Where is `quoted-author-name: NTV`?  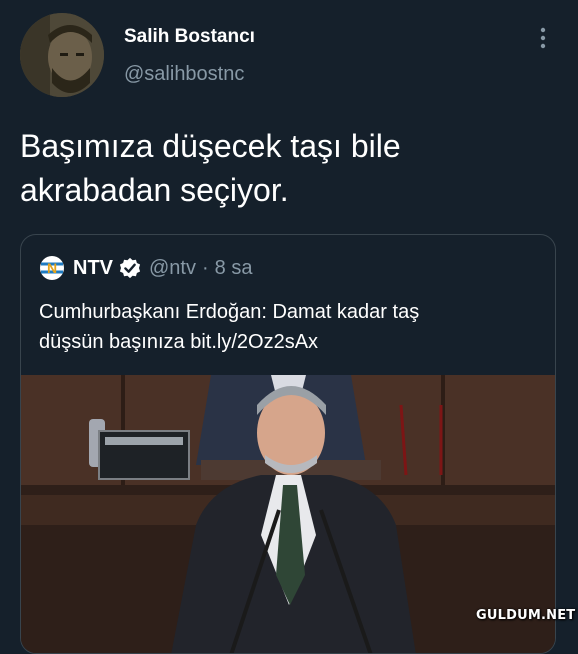
quoted-author-name: NTV is located at coordinates (93, 267).